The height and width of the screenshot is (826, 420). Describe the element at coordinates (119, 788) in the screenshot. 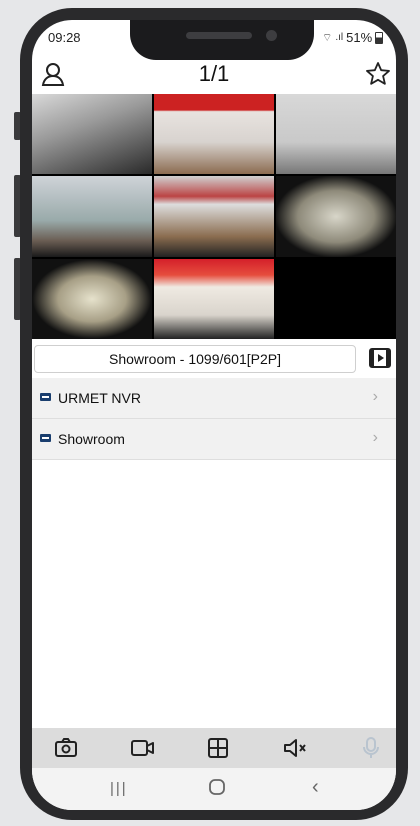

I see `recent-apps-icon: |||` at that location.